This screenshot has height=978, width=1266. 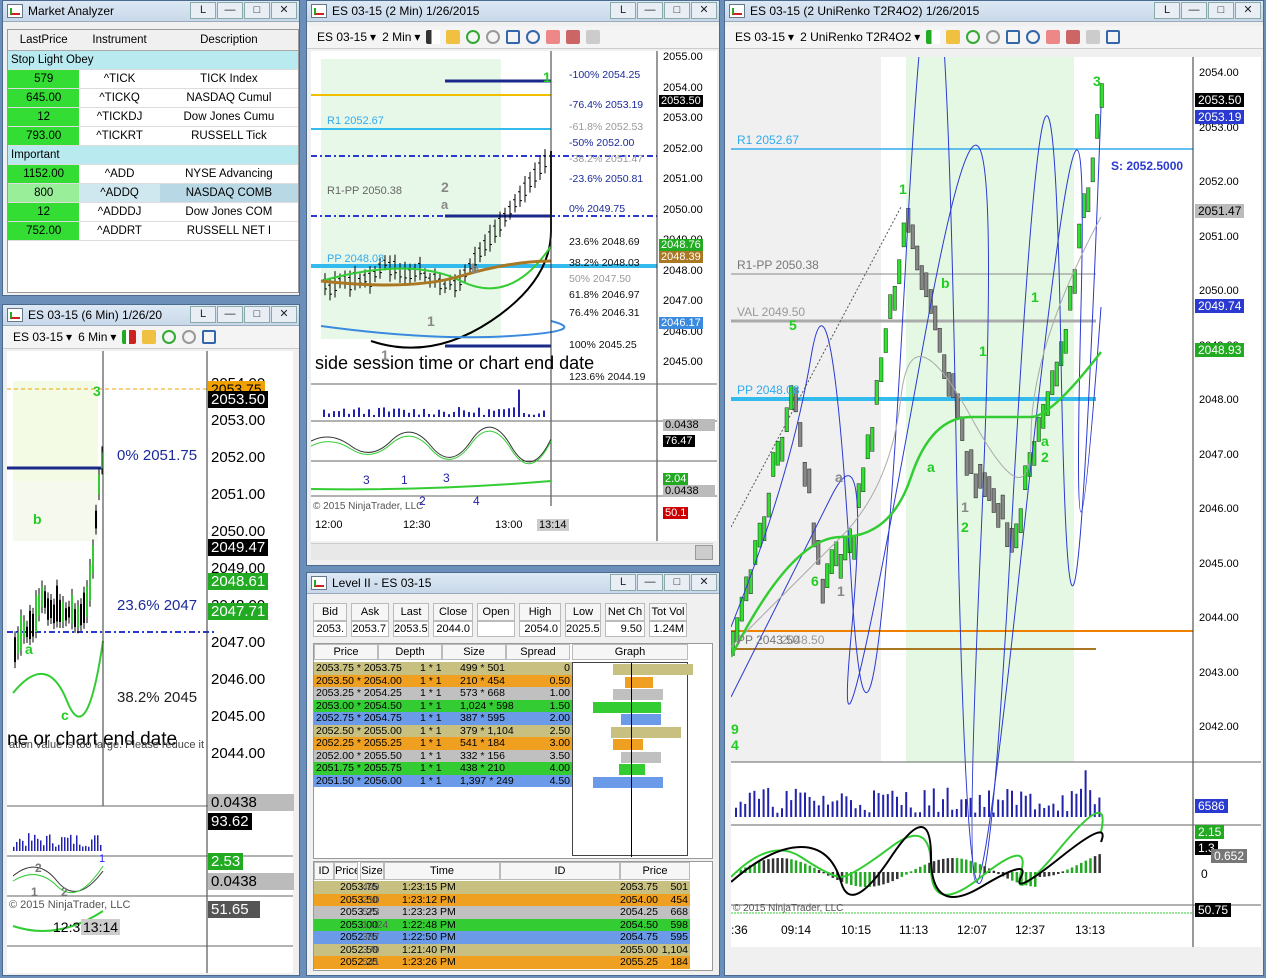 I want to click on group-row: Important, so click(x=153, y=155).